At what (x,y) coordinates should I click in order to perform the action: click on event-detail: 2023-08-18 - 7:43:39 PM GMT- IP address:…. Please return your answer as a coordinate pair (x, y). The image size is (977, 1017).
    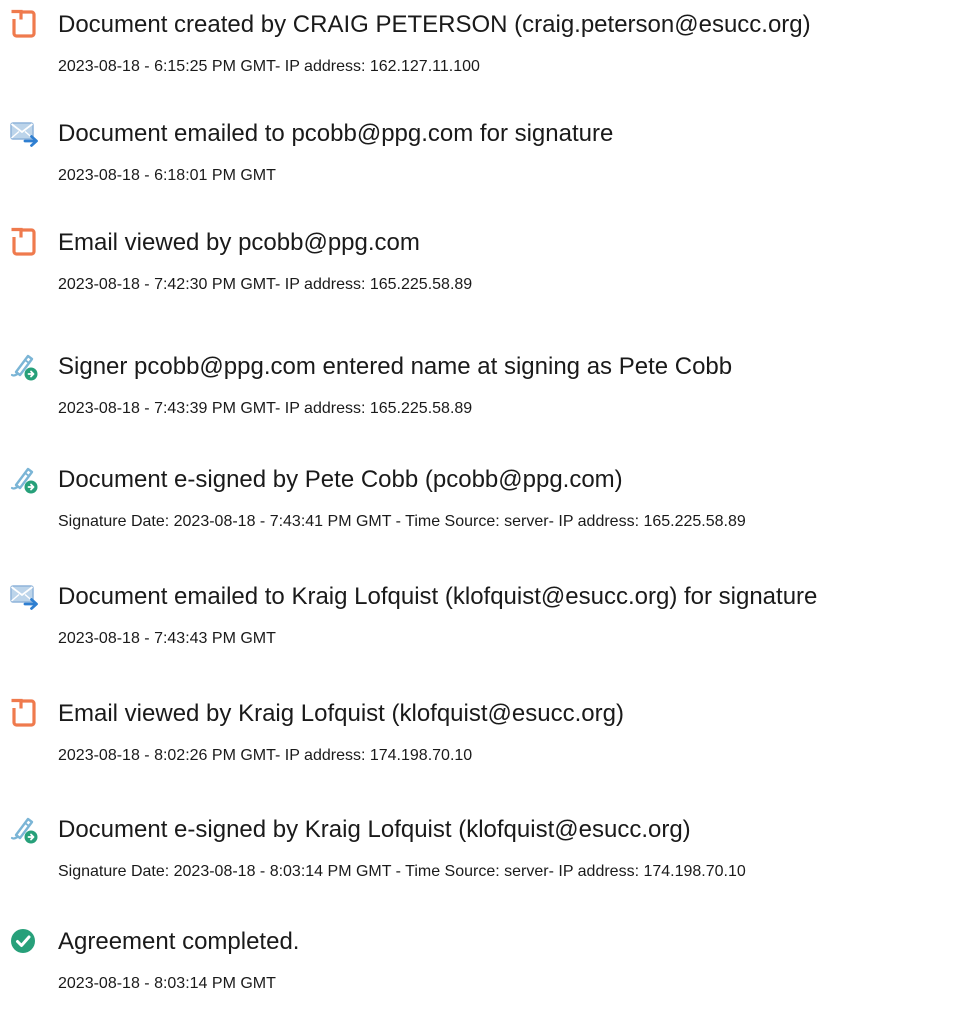
    Looking at the image, I should click on (265, 408).